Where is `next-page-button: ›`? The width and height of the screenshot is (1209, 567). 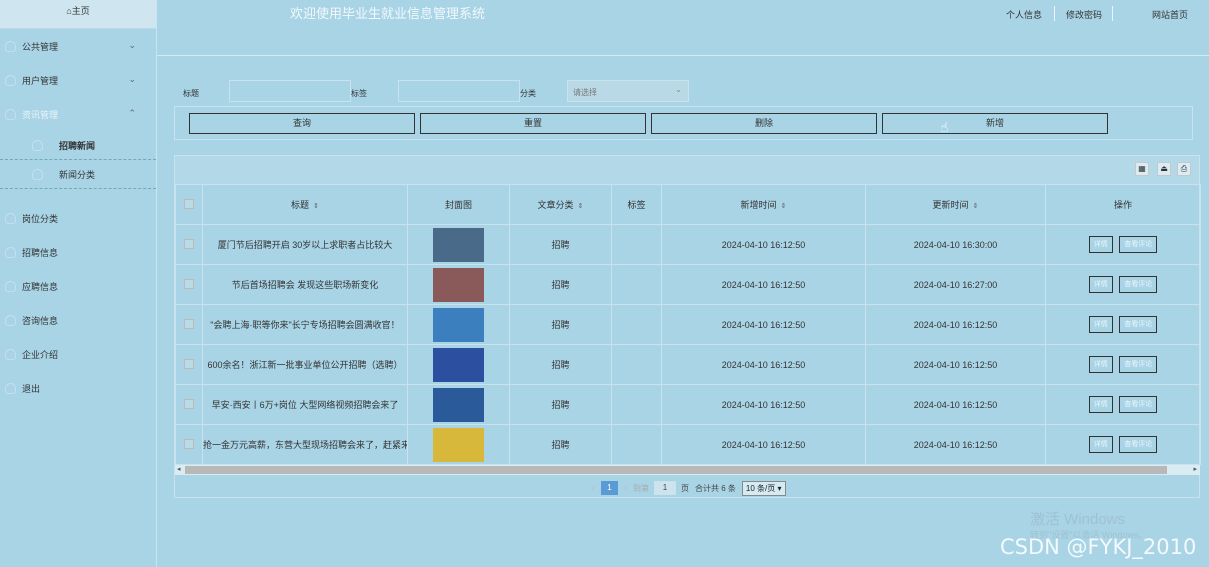
next-page-button: › is located at coordinates (625, 488).